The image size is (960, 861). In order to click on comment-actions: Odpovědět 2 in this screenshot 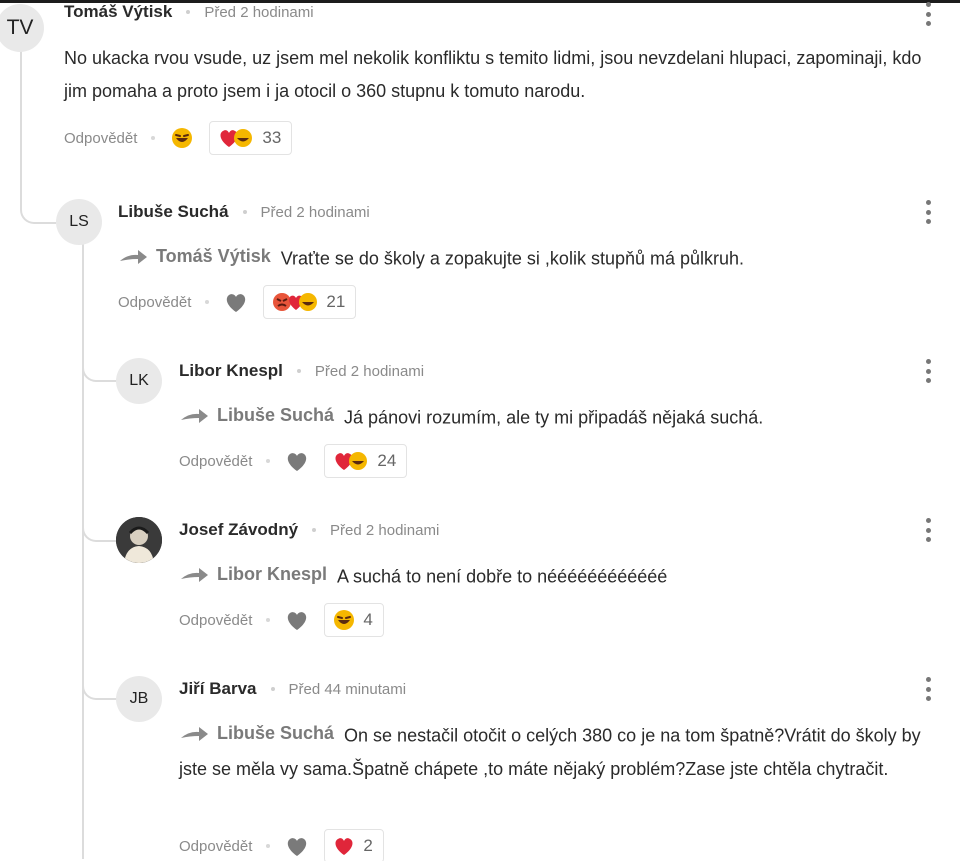, I will do `click(281, 845)`.